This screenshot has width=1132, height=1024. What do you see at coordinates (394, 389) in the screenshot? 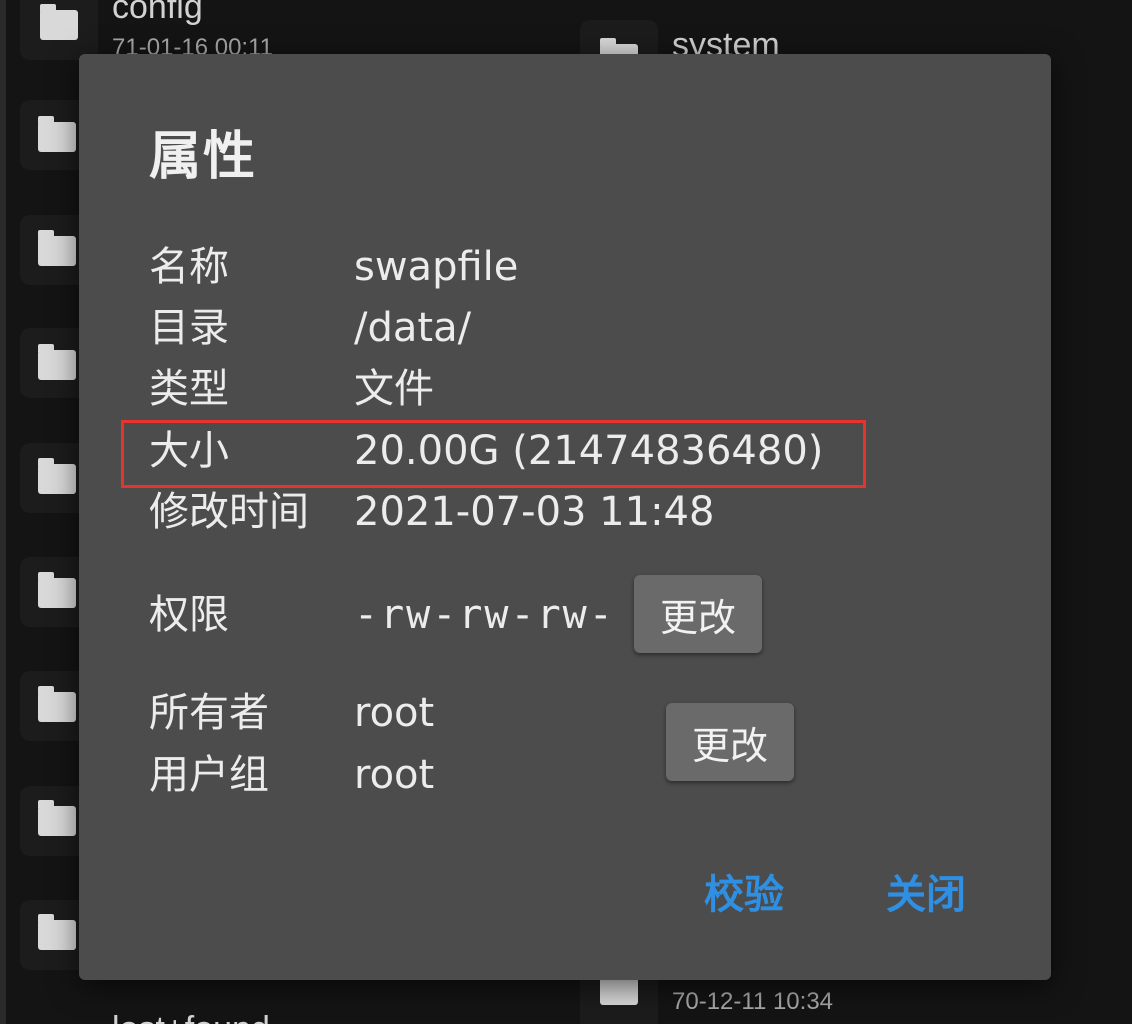
I see `type-value: 文件` at bounding box center [394, 389].